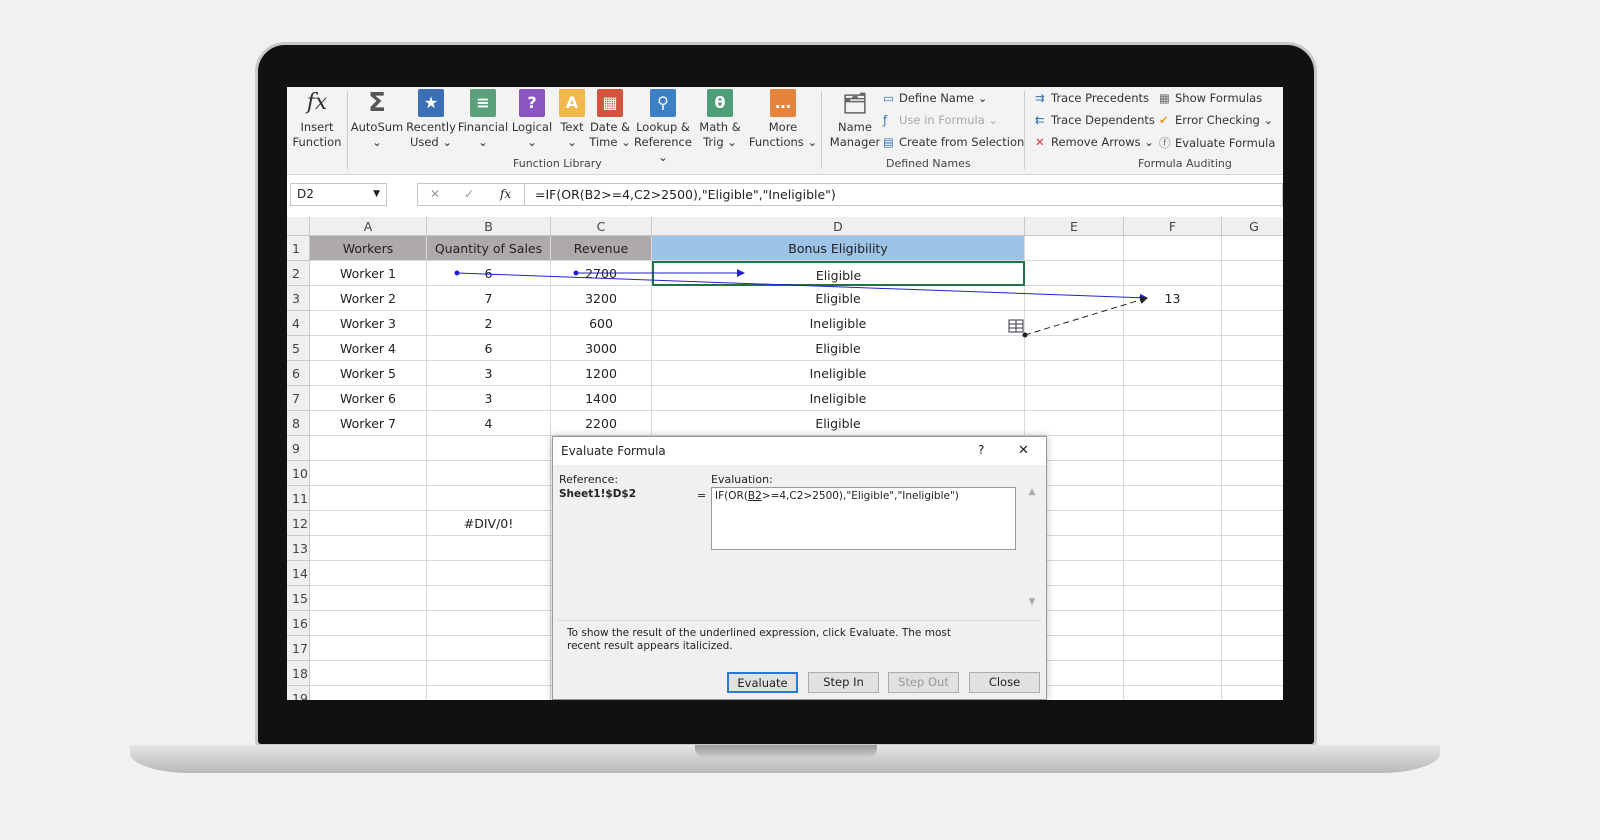 The height and width of the screenshot is (840, 1600). Describe the element at coordinates (1023, 450) in the screenshot. I see `close-icon: ✕` at that location.